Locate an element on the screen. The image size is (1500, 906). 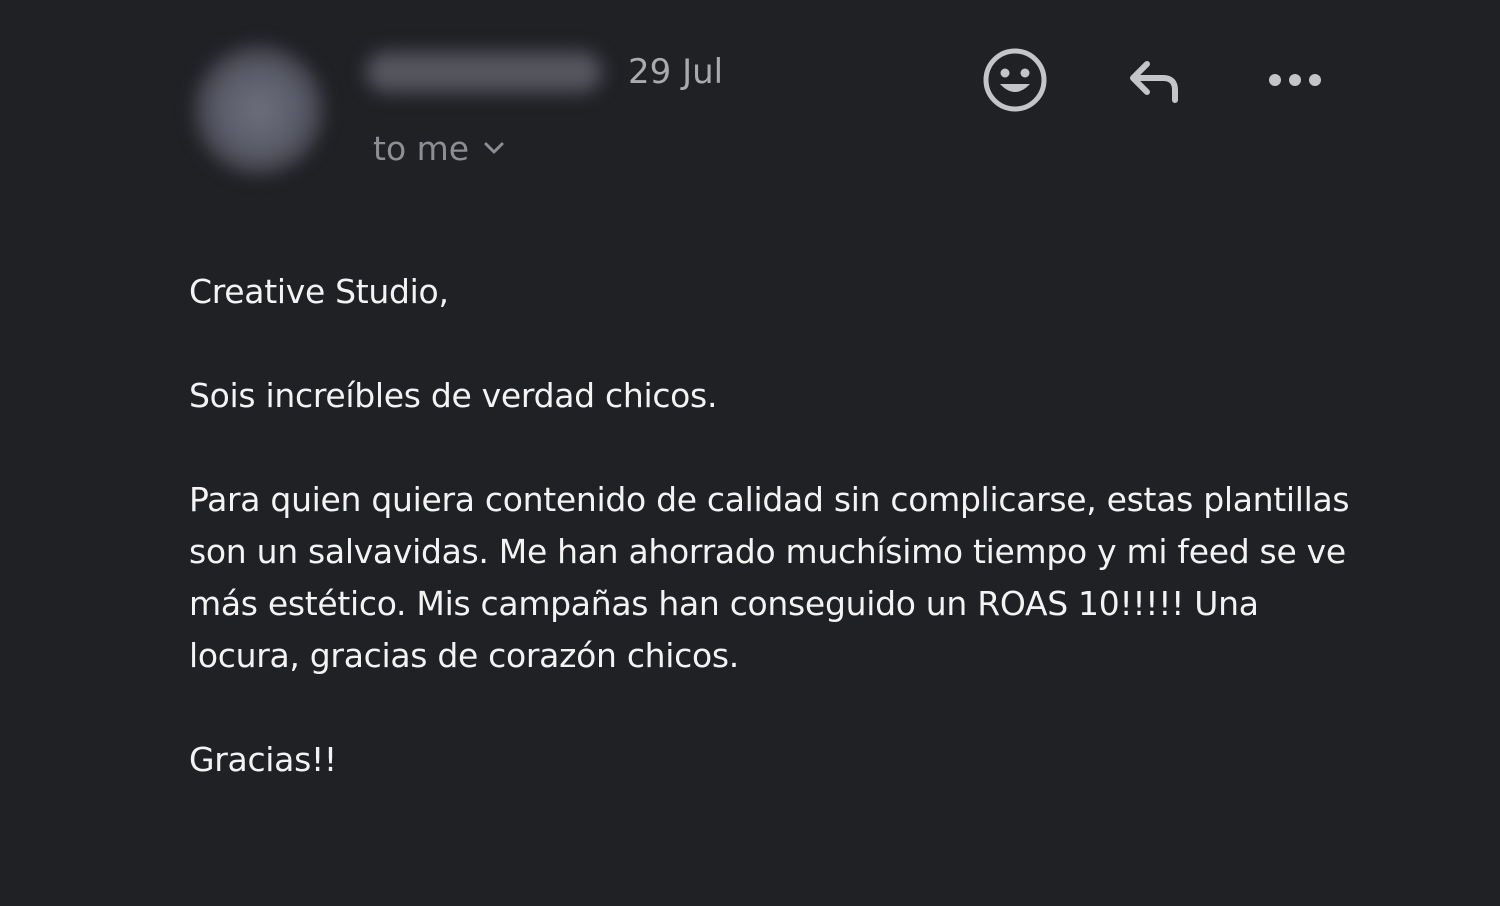
reply-button is located at coordinates (1155, 80).